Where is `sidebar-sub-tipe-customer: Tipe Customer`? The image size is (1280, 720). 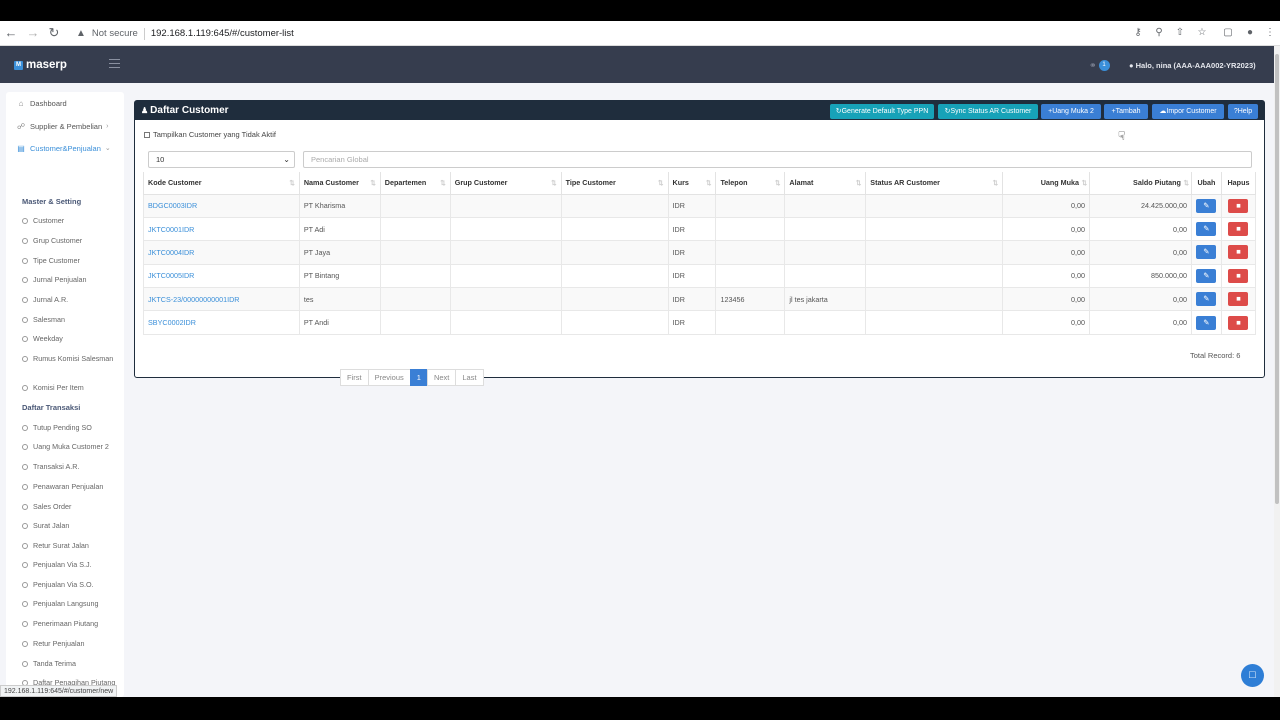 sidebar-sub-tipe-customer: Tipe Customer is located at coordinates (72, 261).